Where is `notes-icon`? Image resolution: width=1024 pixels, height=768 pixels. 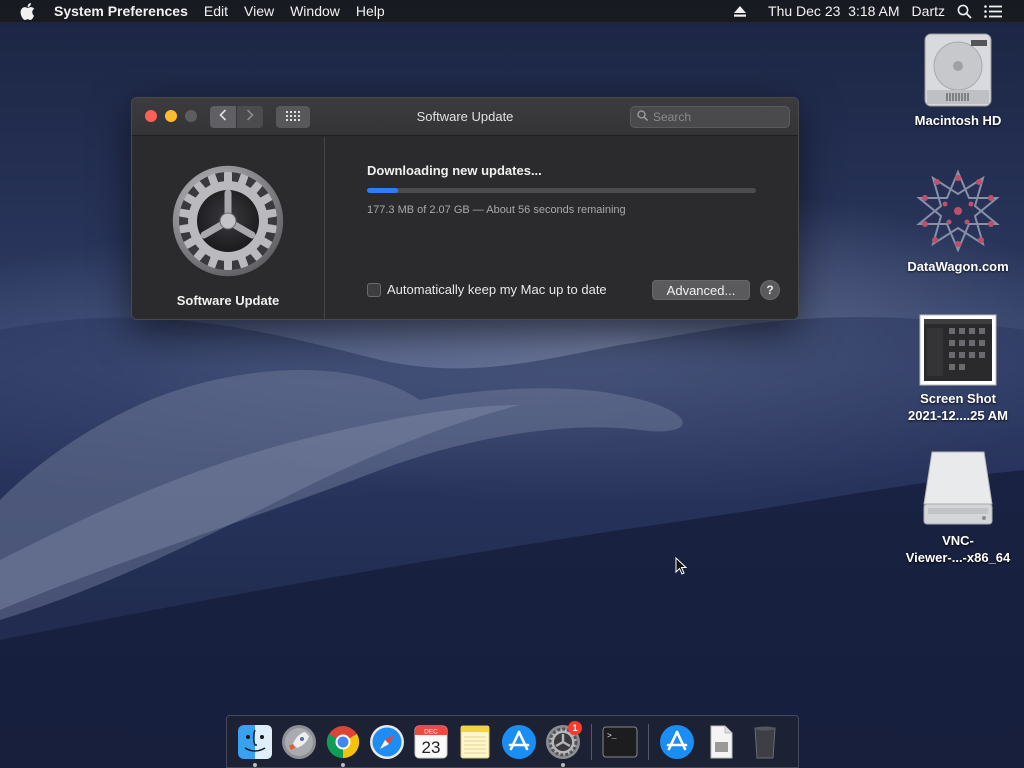
notes-icon is located at coordinates (475, 741).